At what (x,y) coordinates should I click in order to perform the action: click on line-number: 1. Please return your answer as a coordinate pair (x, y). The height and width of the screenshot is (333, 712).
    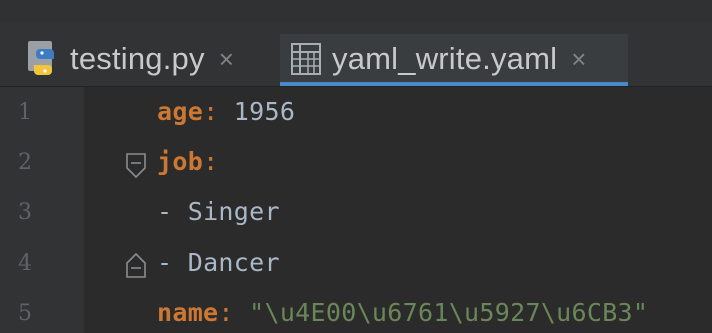
    Looking at the image, I should click on (25, 112).